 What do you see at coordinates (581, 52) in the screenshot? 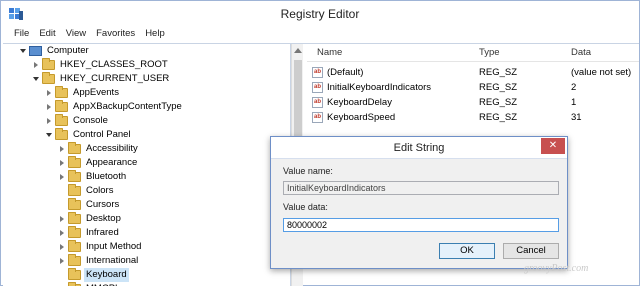
I see `column-header-data: Data` at bounding box center [581, 52].